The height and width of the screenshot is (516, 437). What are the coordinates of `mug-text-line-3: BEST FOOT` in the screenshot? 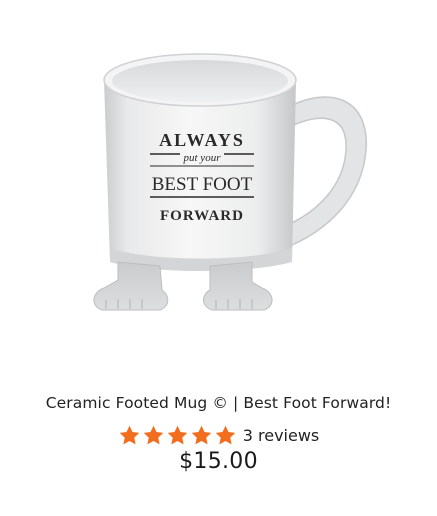 It's located at (202, 184).